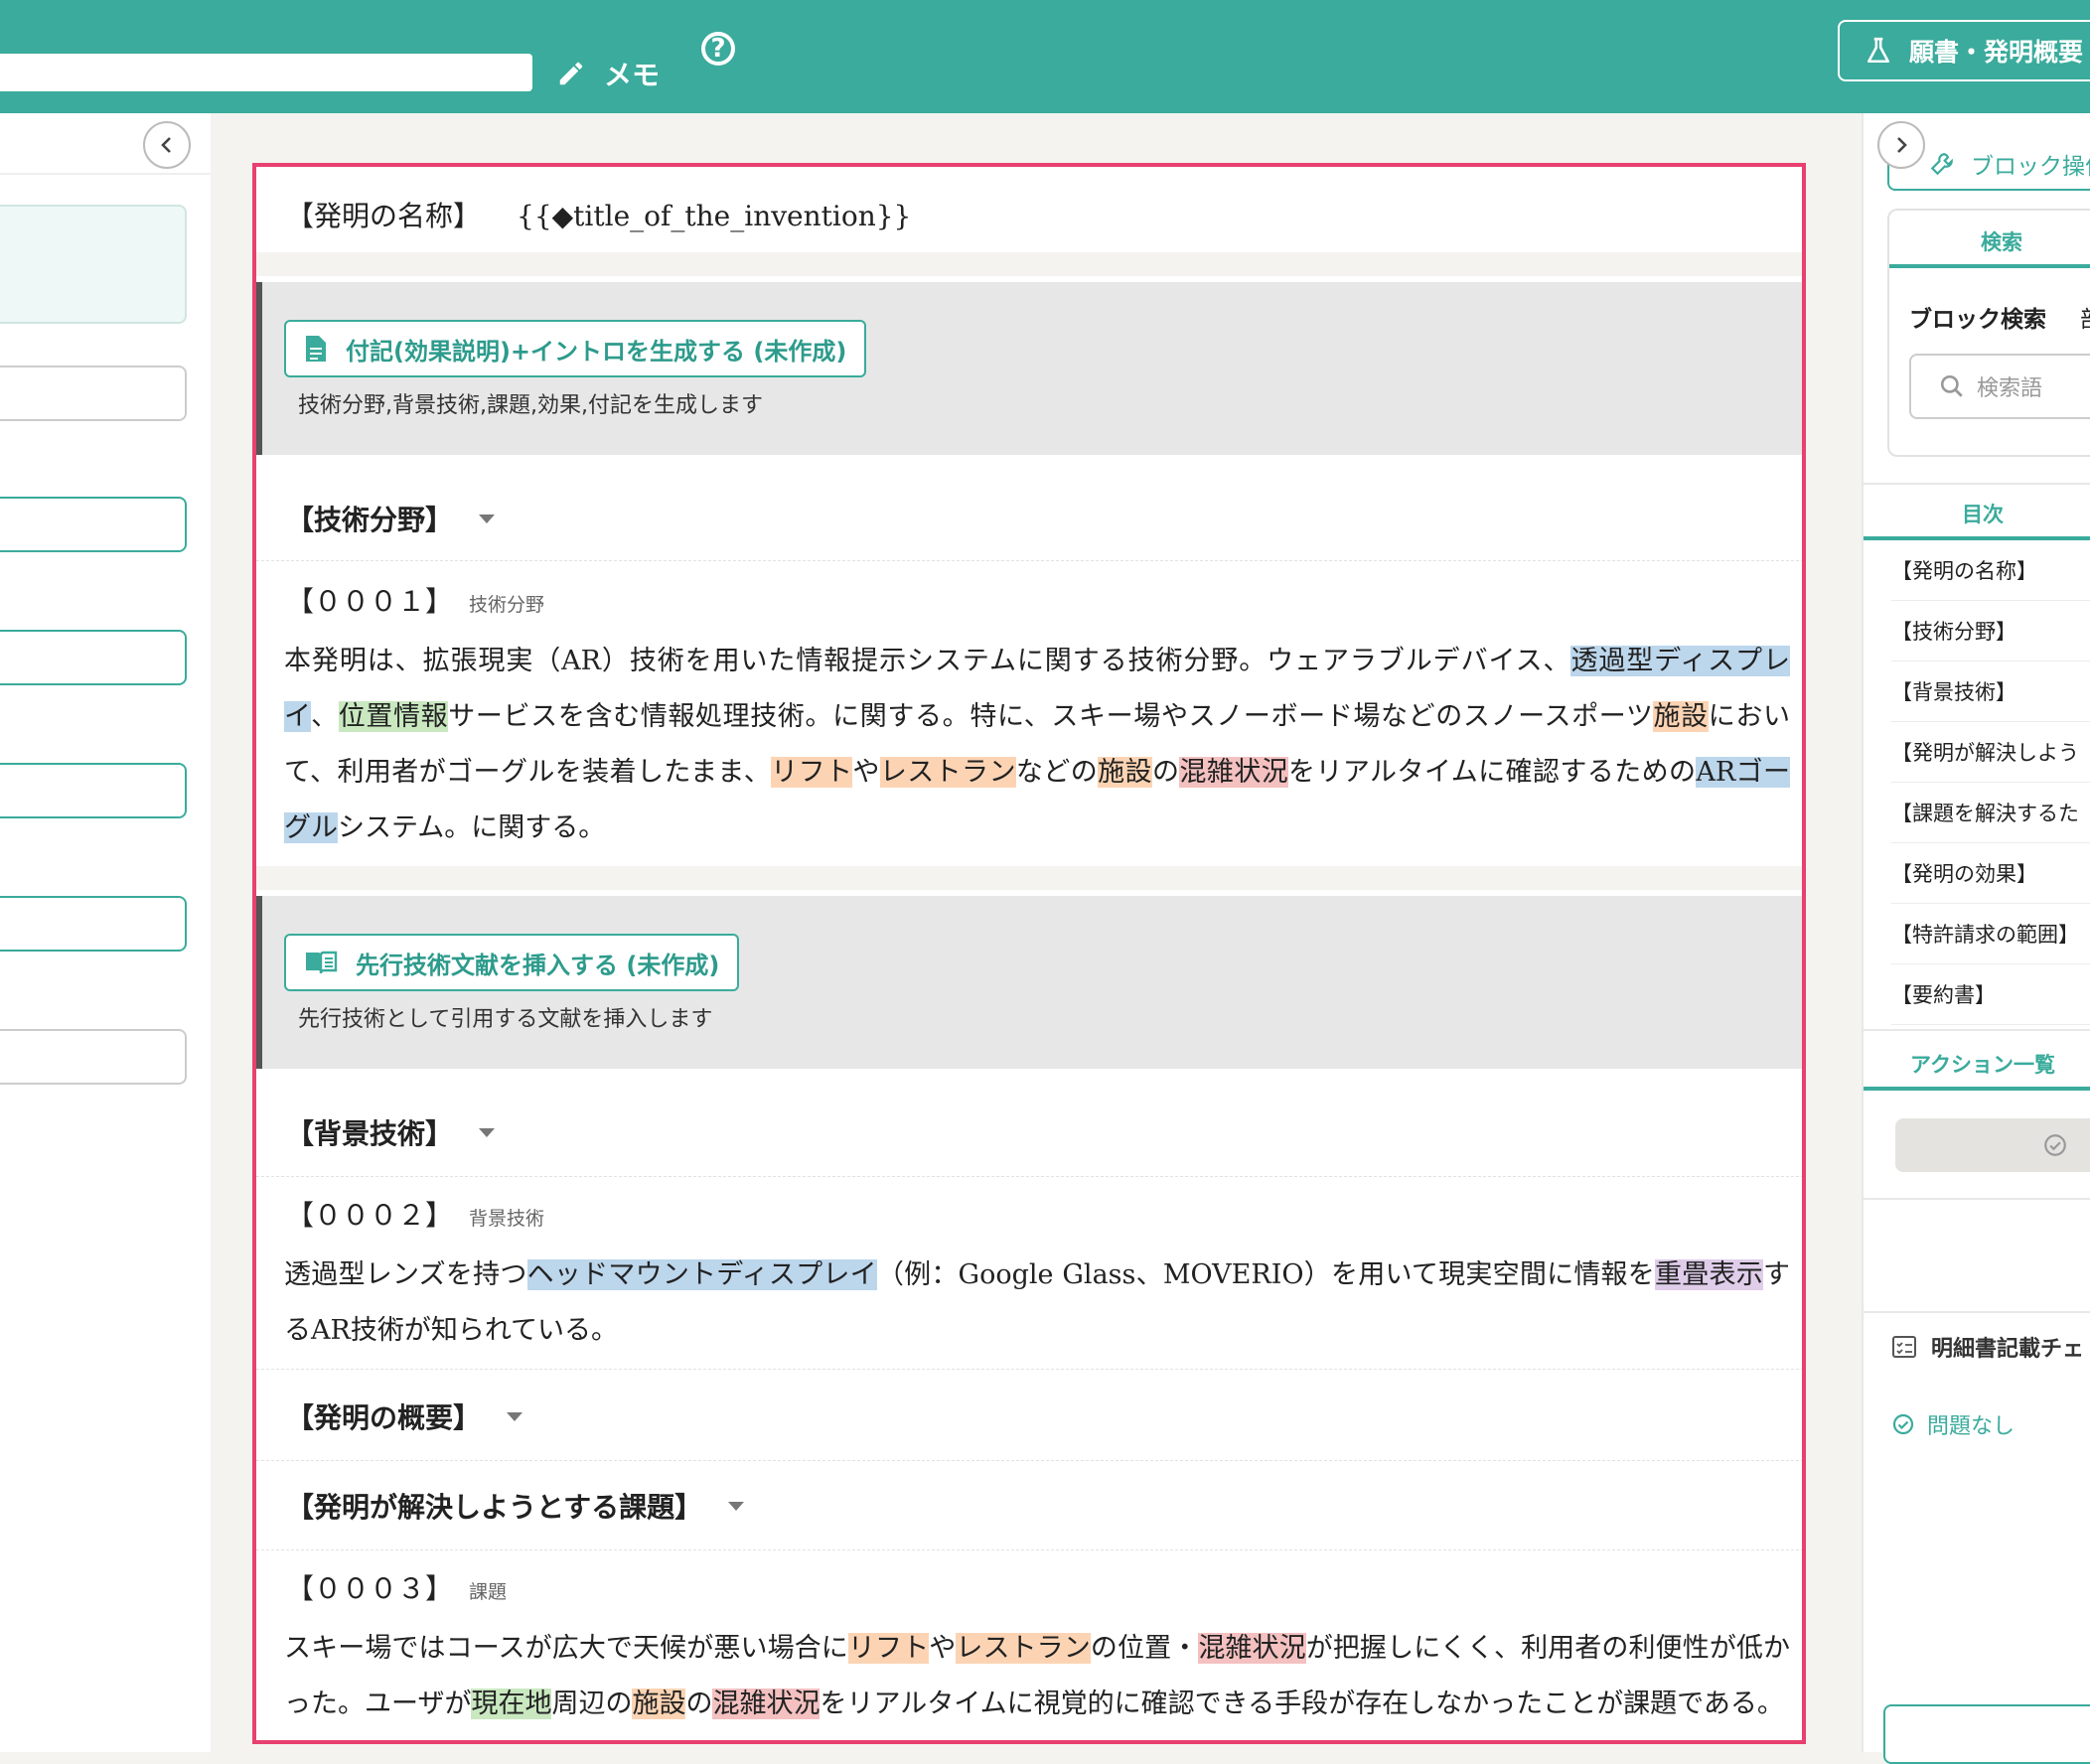 This screenshot has width=2090, height=1764. Describe the element at coordinates (1991, 692) in the screenshot. I see `toc-item: 【背景技術】` at that location.